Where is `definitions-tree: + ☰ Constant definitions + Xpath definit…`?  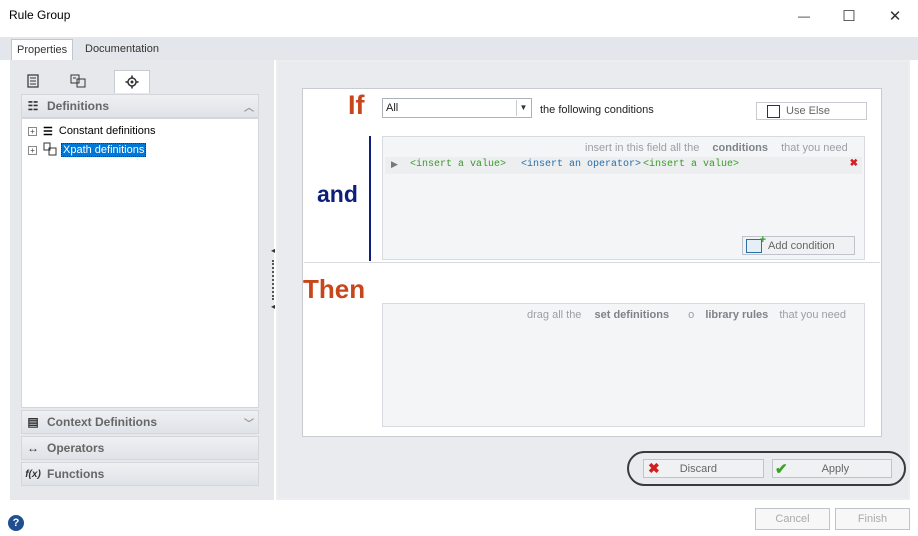
definitions-tree: + ☰ Constant definitions + Xpath definit… is located at coordinates (140, 263).